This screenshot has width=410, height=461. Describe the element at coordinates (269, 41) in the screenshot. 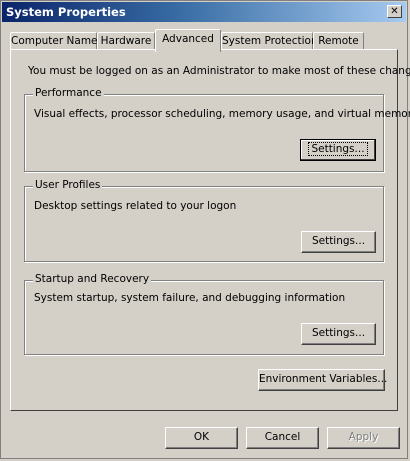

I see `tab-system-protection: System Protection` at that location.